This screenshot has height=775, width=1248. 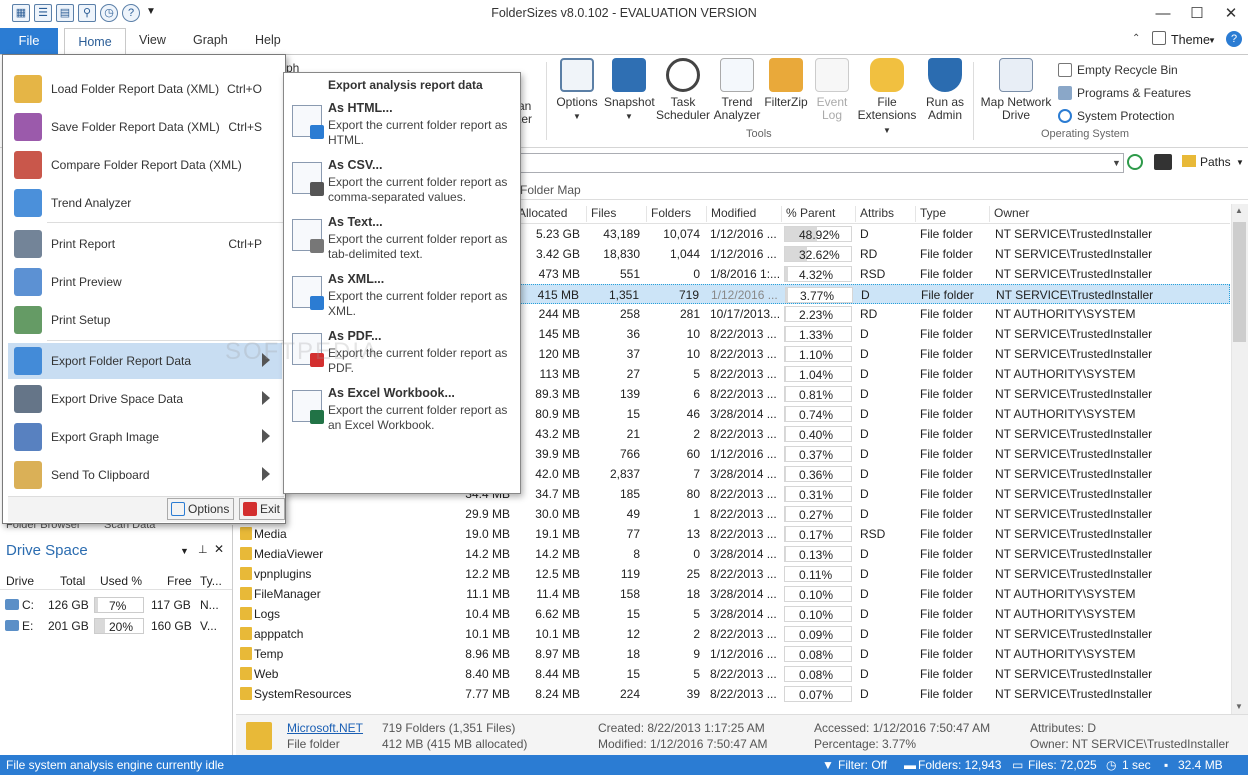 What do you see at coordinates (945, 90) in the screenshot?
I see `run-as-admin-button: Run as Admin` at bounding box center [945, 90].